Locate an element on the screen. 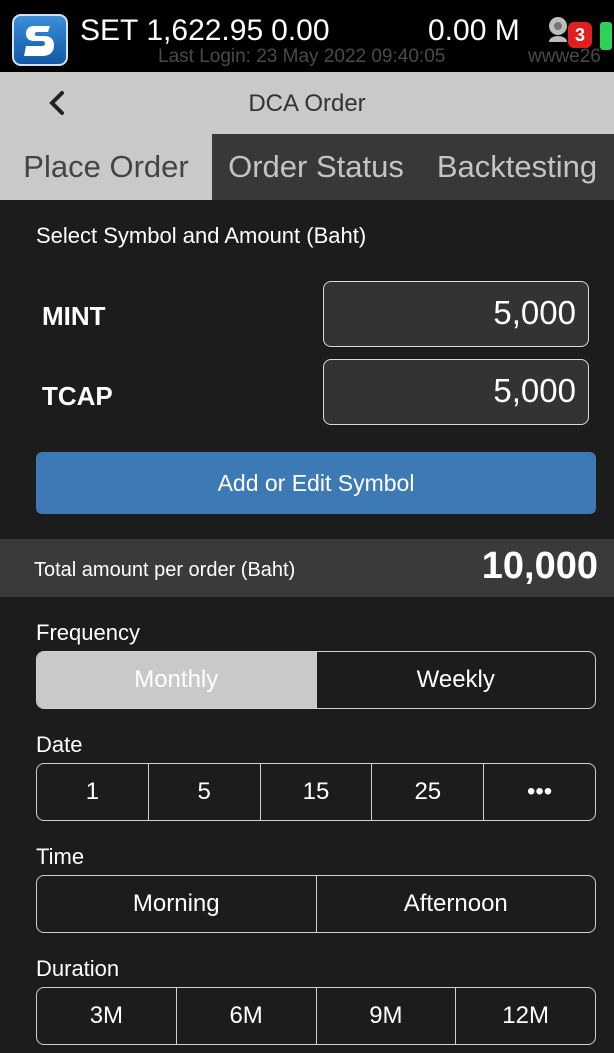 This screenshot has width=614, height=1053. duration-option: 9M is located at coordinates (385, 1016).